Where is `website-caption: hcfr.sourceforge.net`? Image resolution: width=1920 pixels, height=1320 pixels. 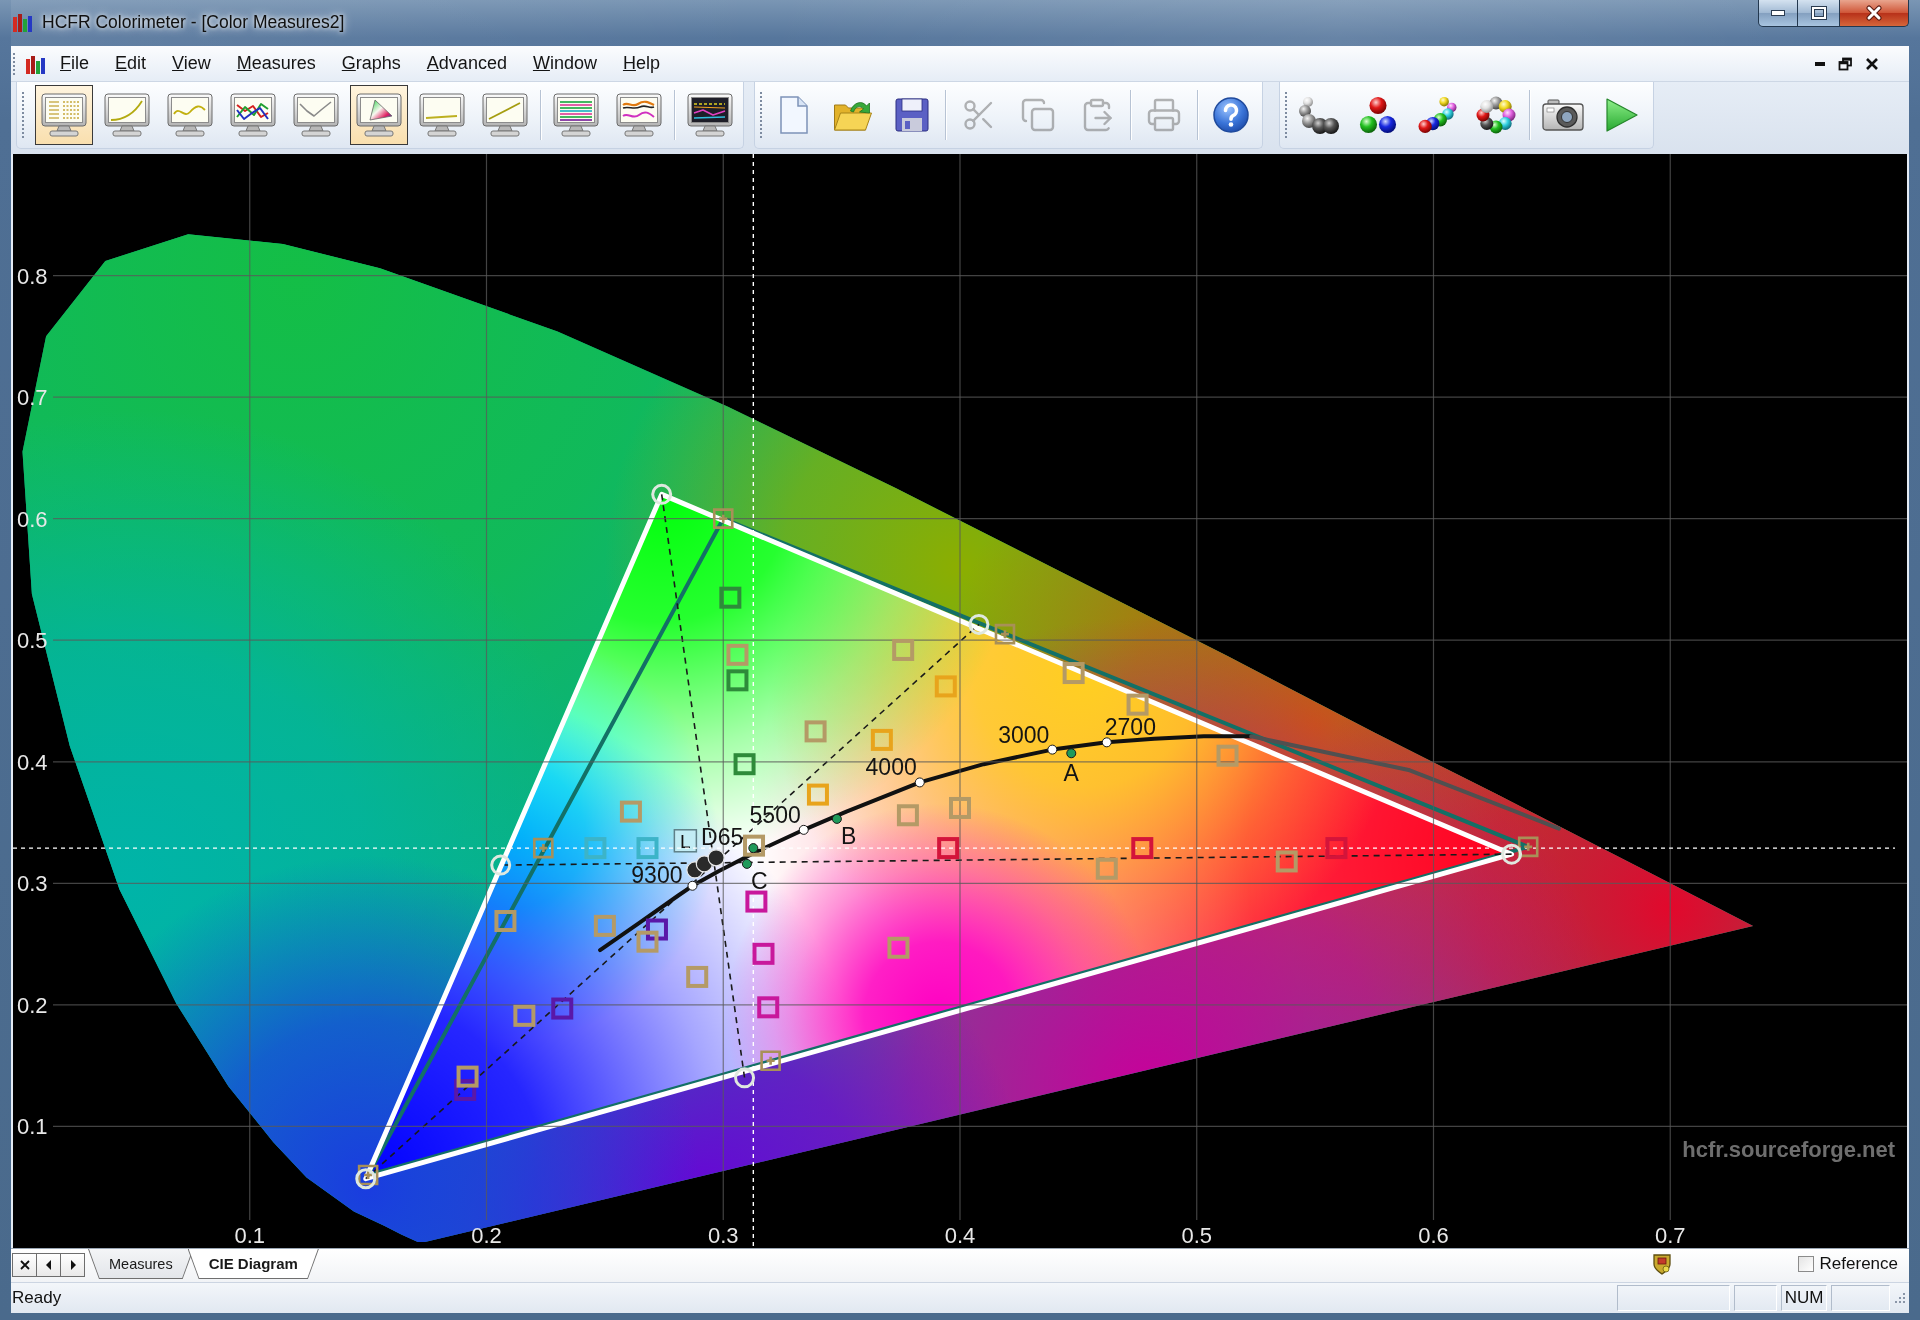 website-caption: hcfr.sourceforge.net is located at coordinates (1788, 1149).